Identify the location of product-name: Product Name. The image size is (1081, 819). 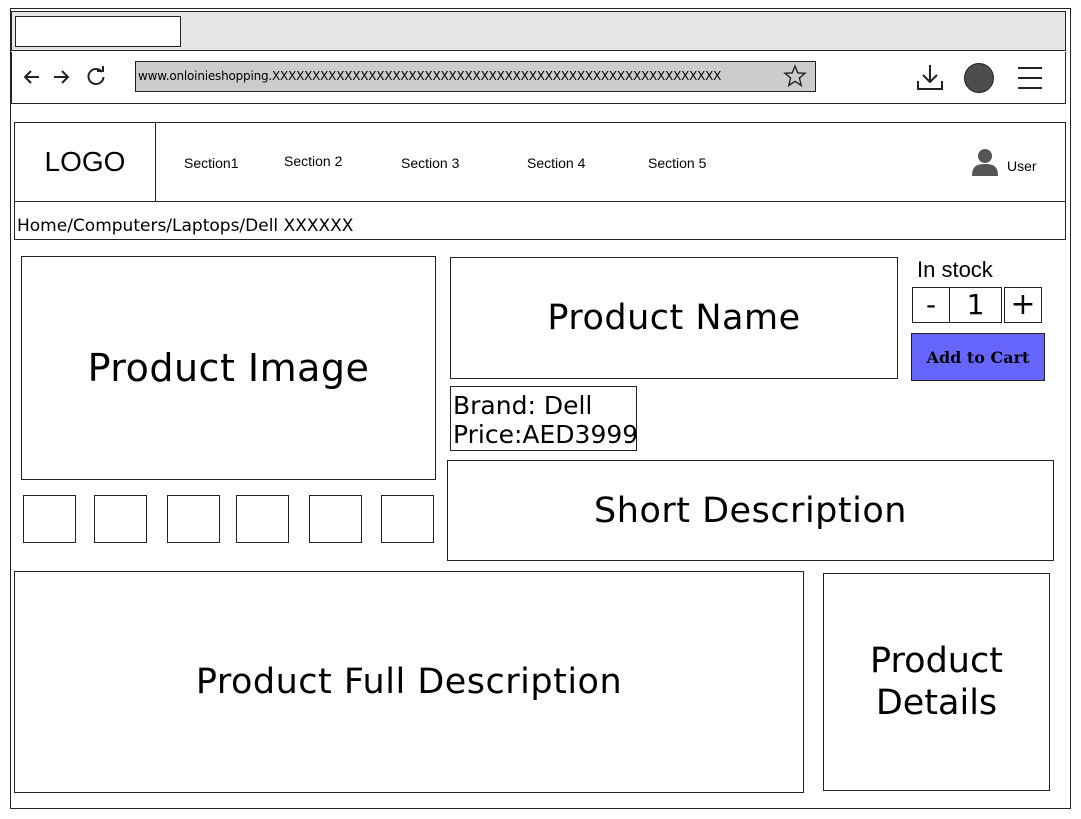
(674, 318).